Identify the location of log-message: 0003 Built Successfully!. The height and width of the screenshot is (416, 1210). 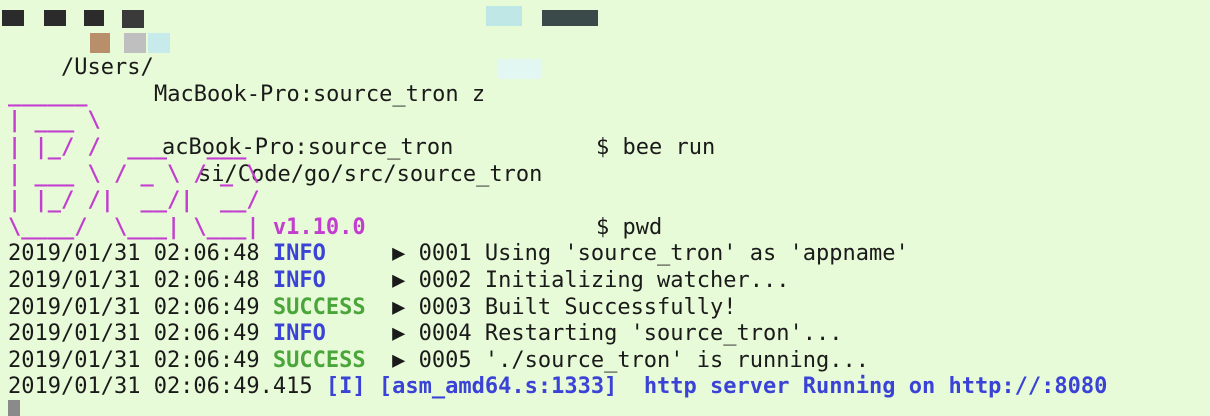
(577, 307).